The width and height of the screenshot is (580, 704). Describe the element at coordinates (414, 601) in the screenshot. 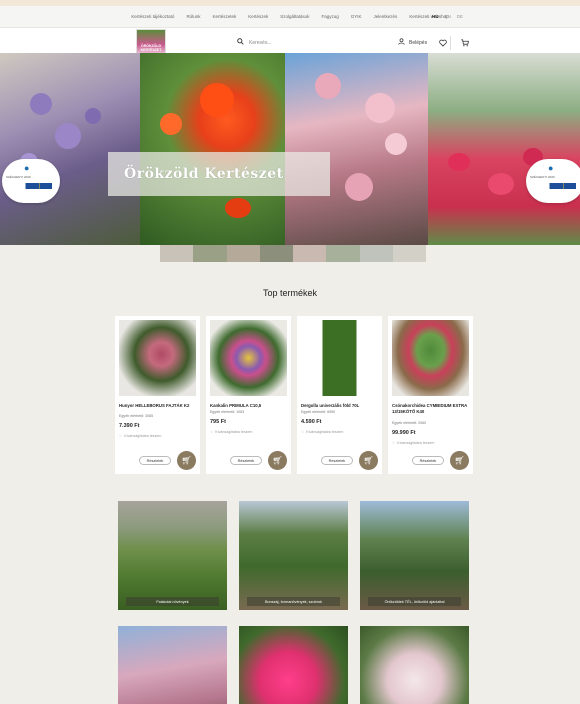

I see `category-label: Örökzöldek TÉL, örökzöld ajánlattal` at that location.